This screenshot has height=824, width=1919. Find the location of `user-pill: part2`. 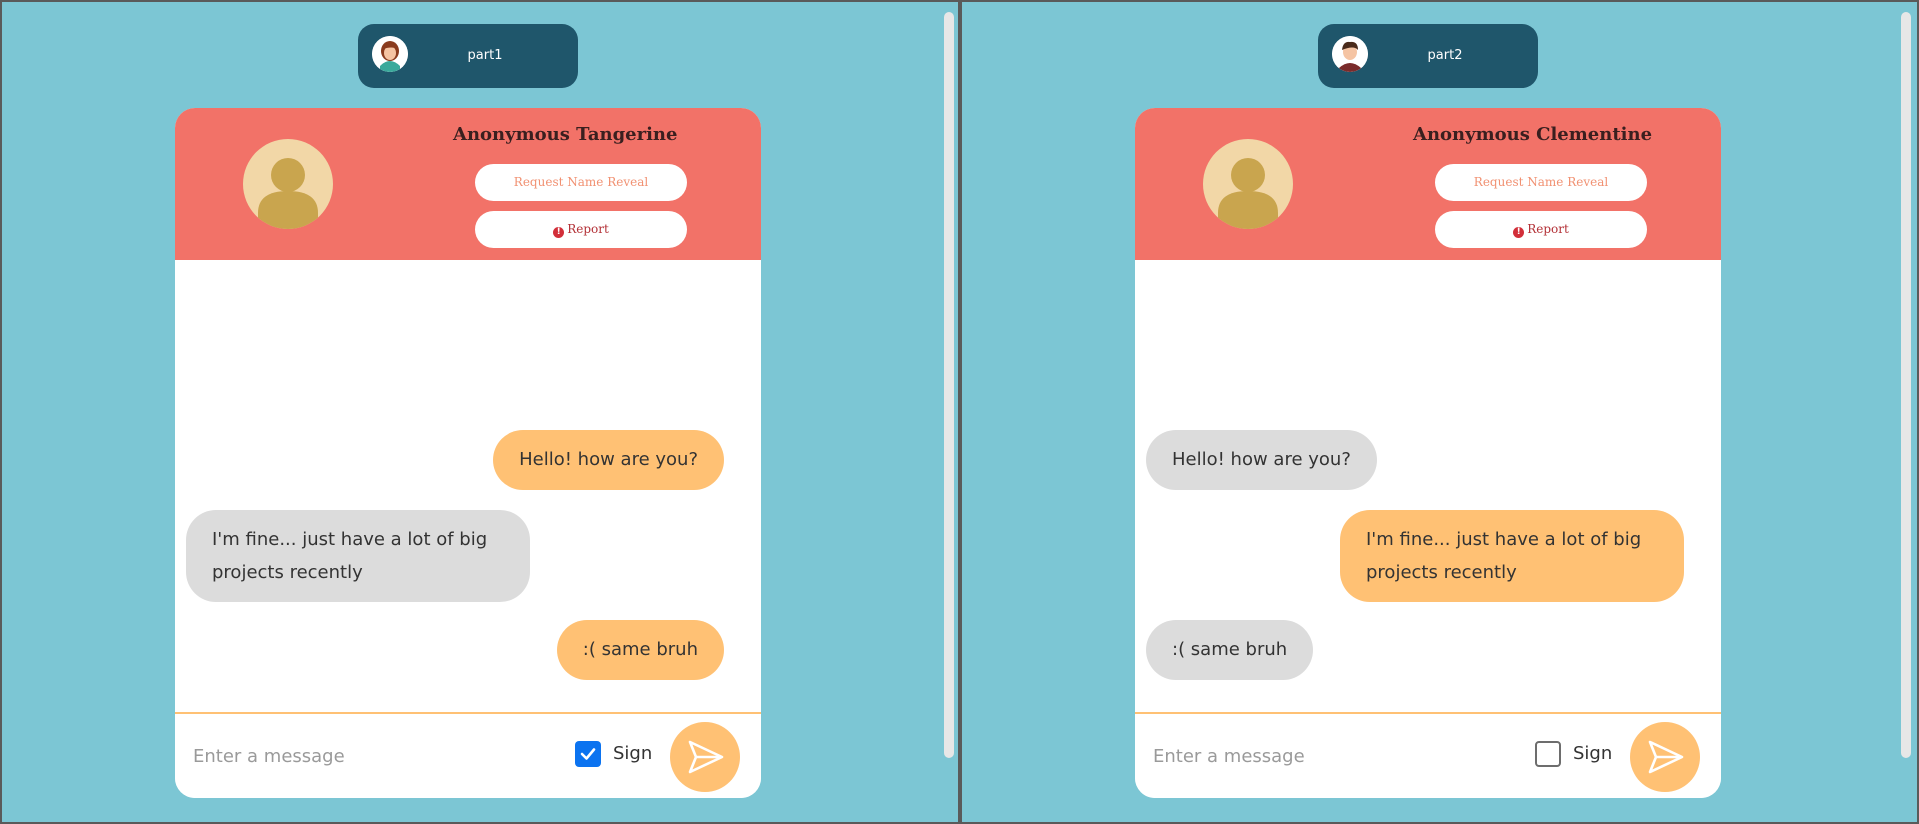

user-pill: part2 is located at coordinates (1428, 56).